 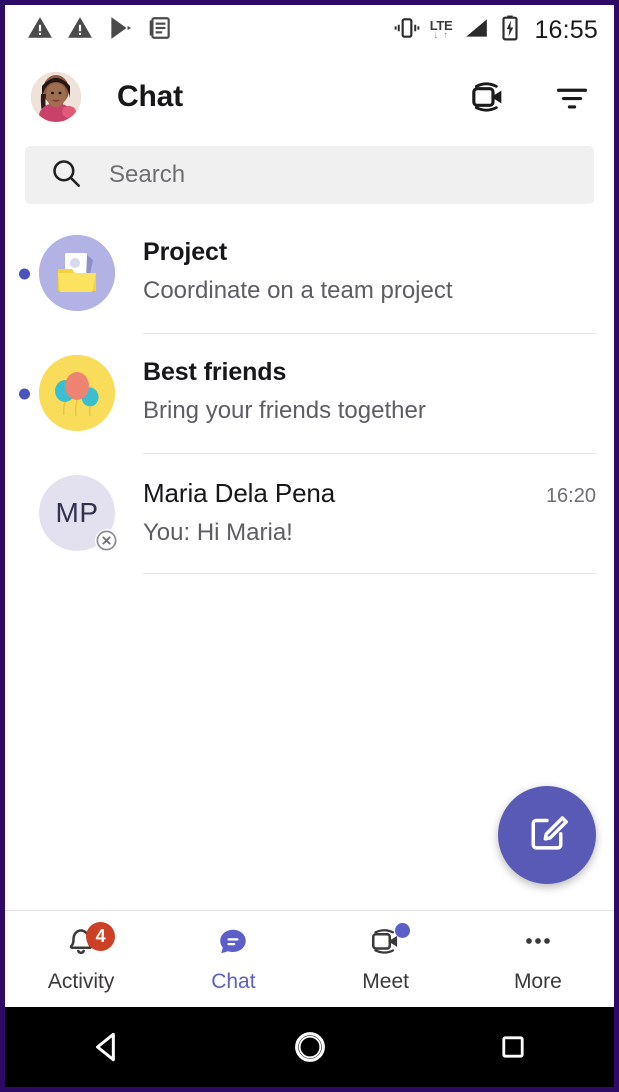 I want to click on list-item-body: Project Coordinate on a team project, so click(x=369, y=274).